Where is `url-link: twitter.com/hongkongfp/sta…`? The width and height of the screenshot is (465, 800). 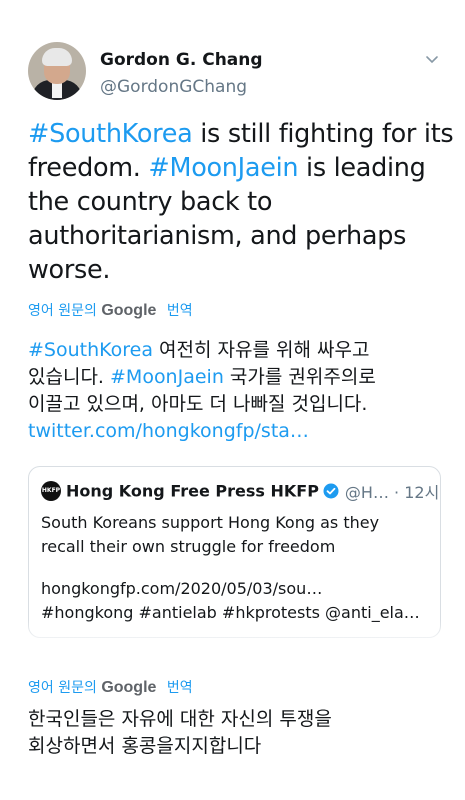
url-link: twitter.com/hongkongfp/sta… is located at coordinates (168, 431).